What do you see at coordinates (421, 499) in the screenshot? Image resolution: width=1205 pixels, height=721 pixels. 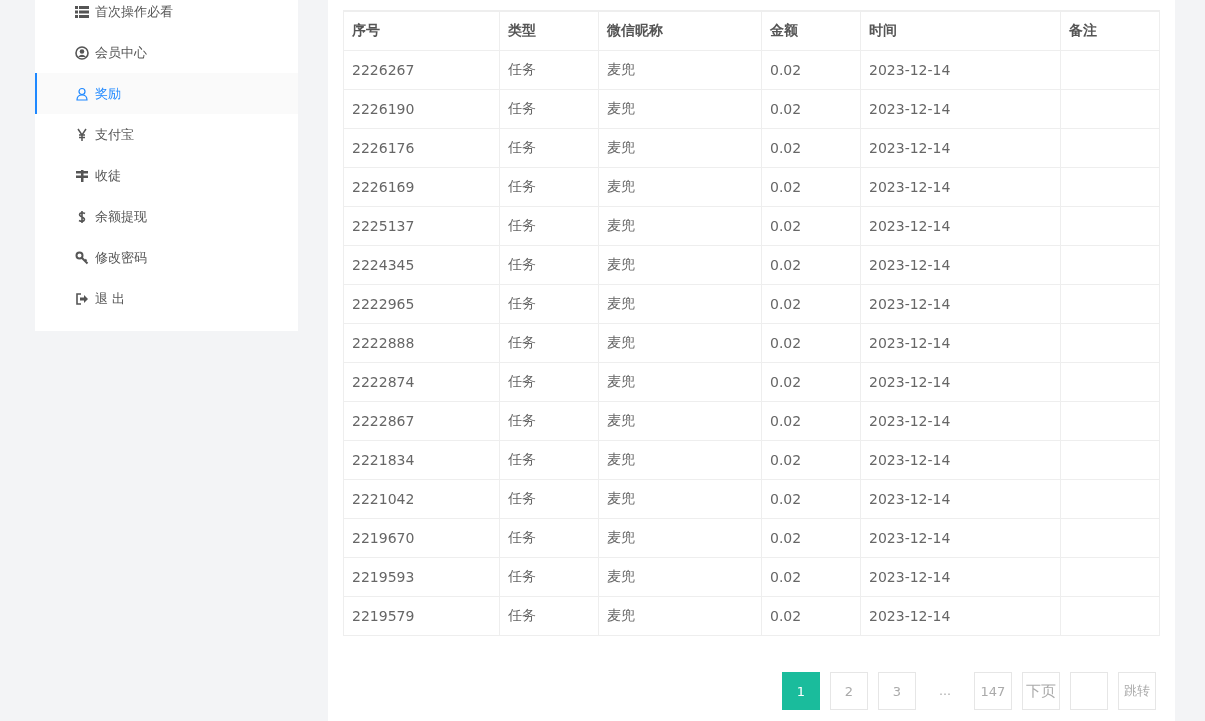 I see `table-cell: 2221042` at bounding box center [421, 499].